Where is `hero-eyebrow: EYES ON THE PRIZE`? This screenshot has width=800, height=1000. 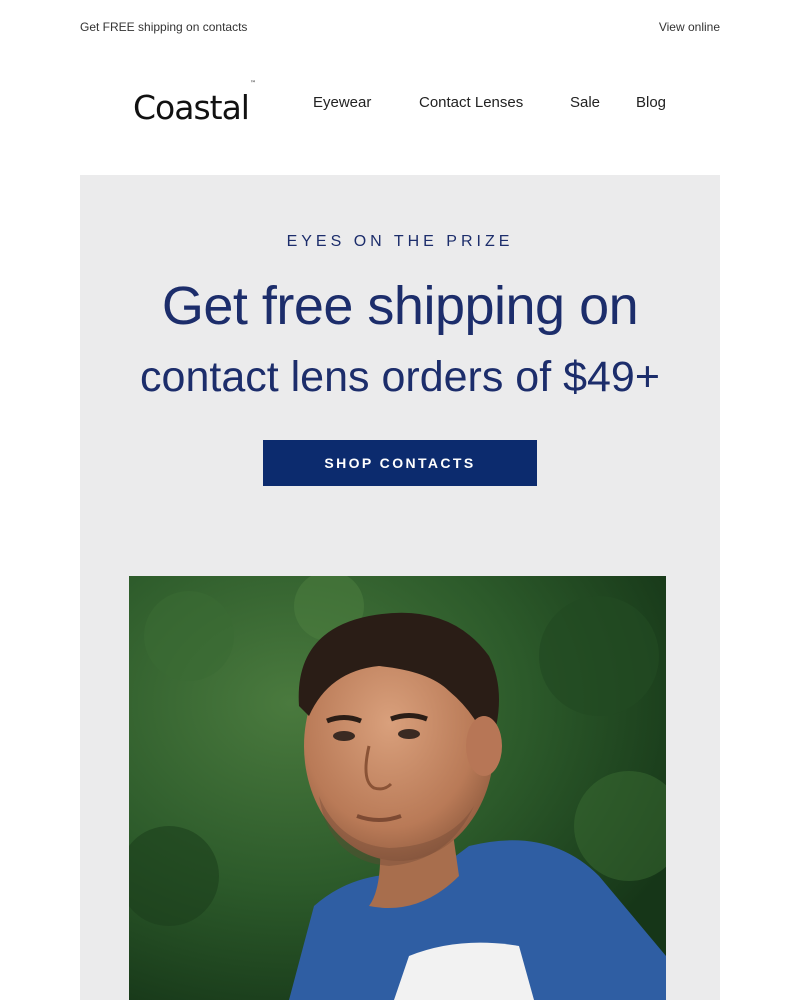 hero-eyebrow: EYES ON THE PRIZE is located at coordinates (400, 241).